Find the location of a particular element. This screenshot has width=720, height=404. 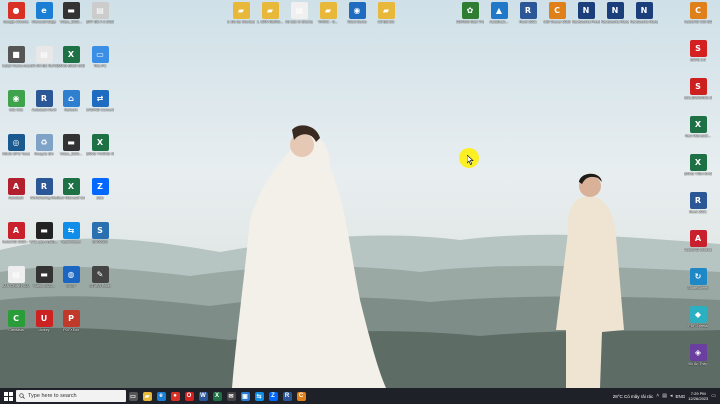

desktop-shortcut: ● Google Chrome is located at coordinates (16, 13).